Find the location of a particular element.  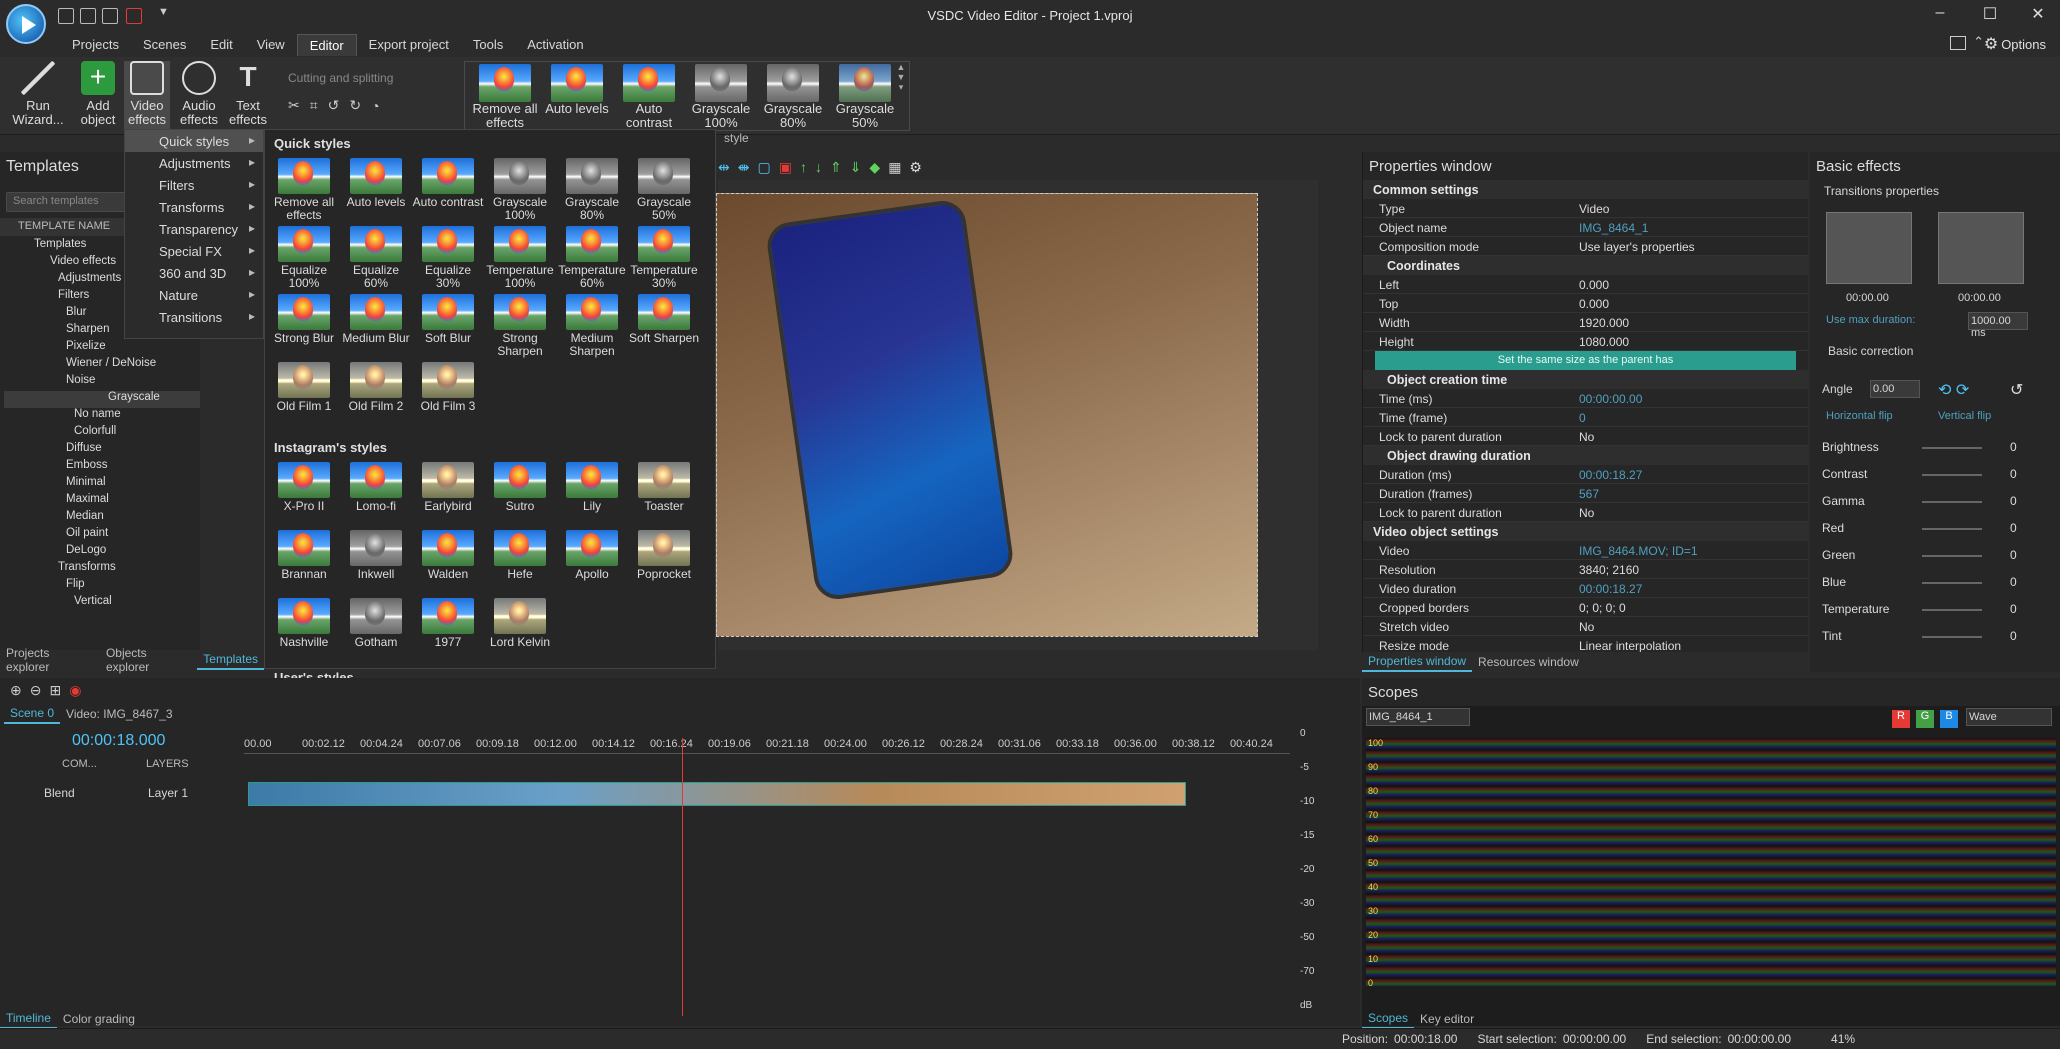

frame-icon: ▢ is located at coordinates (763, 167).